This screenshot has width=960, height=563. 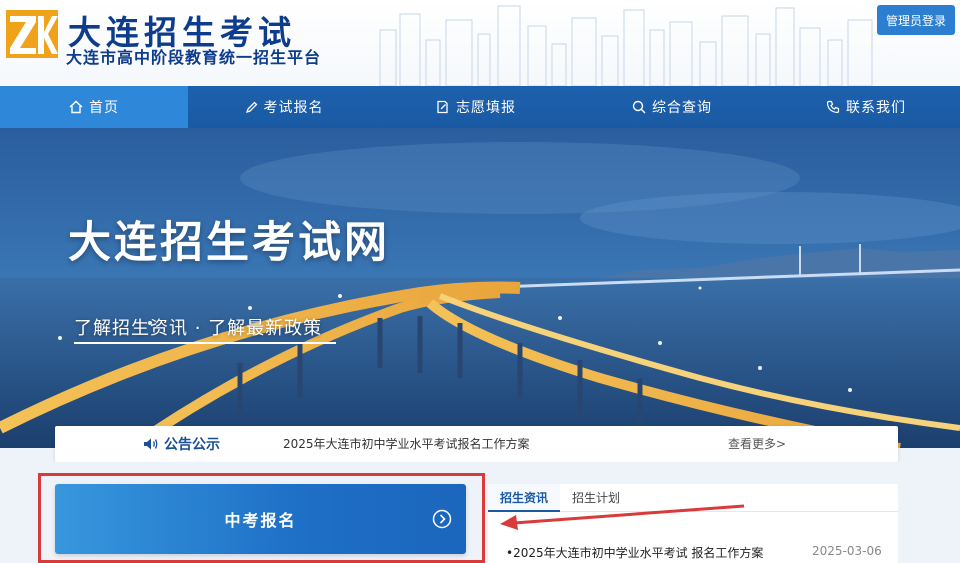 I want to click on nav-item-comprehensive-query: 综合查询, so click(x=672, y=107).